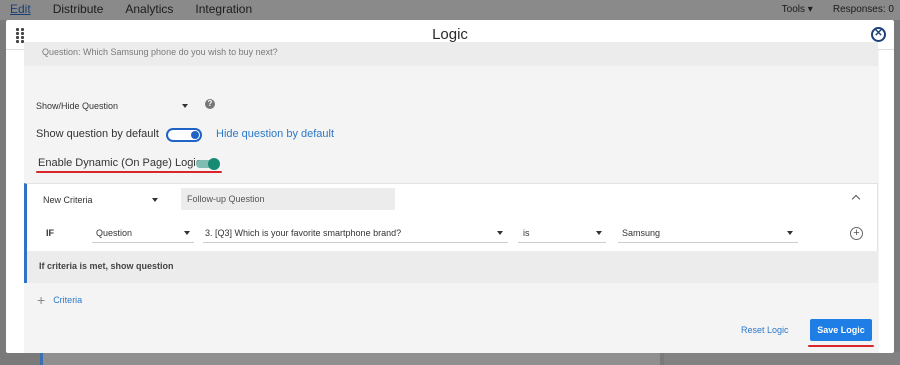  I want to click on dynamic-logic-label: Enable Dynamic (On Page) Logic, so click(120, 163).